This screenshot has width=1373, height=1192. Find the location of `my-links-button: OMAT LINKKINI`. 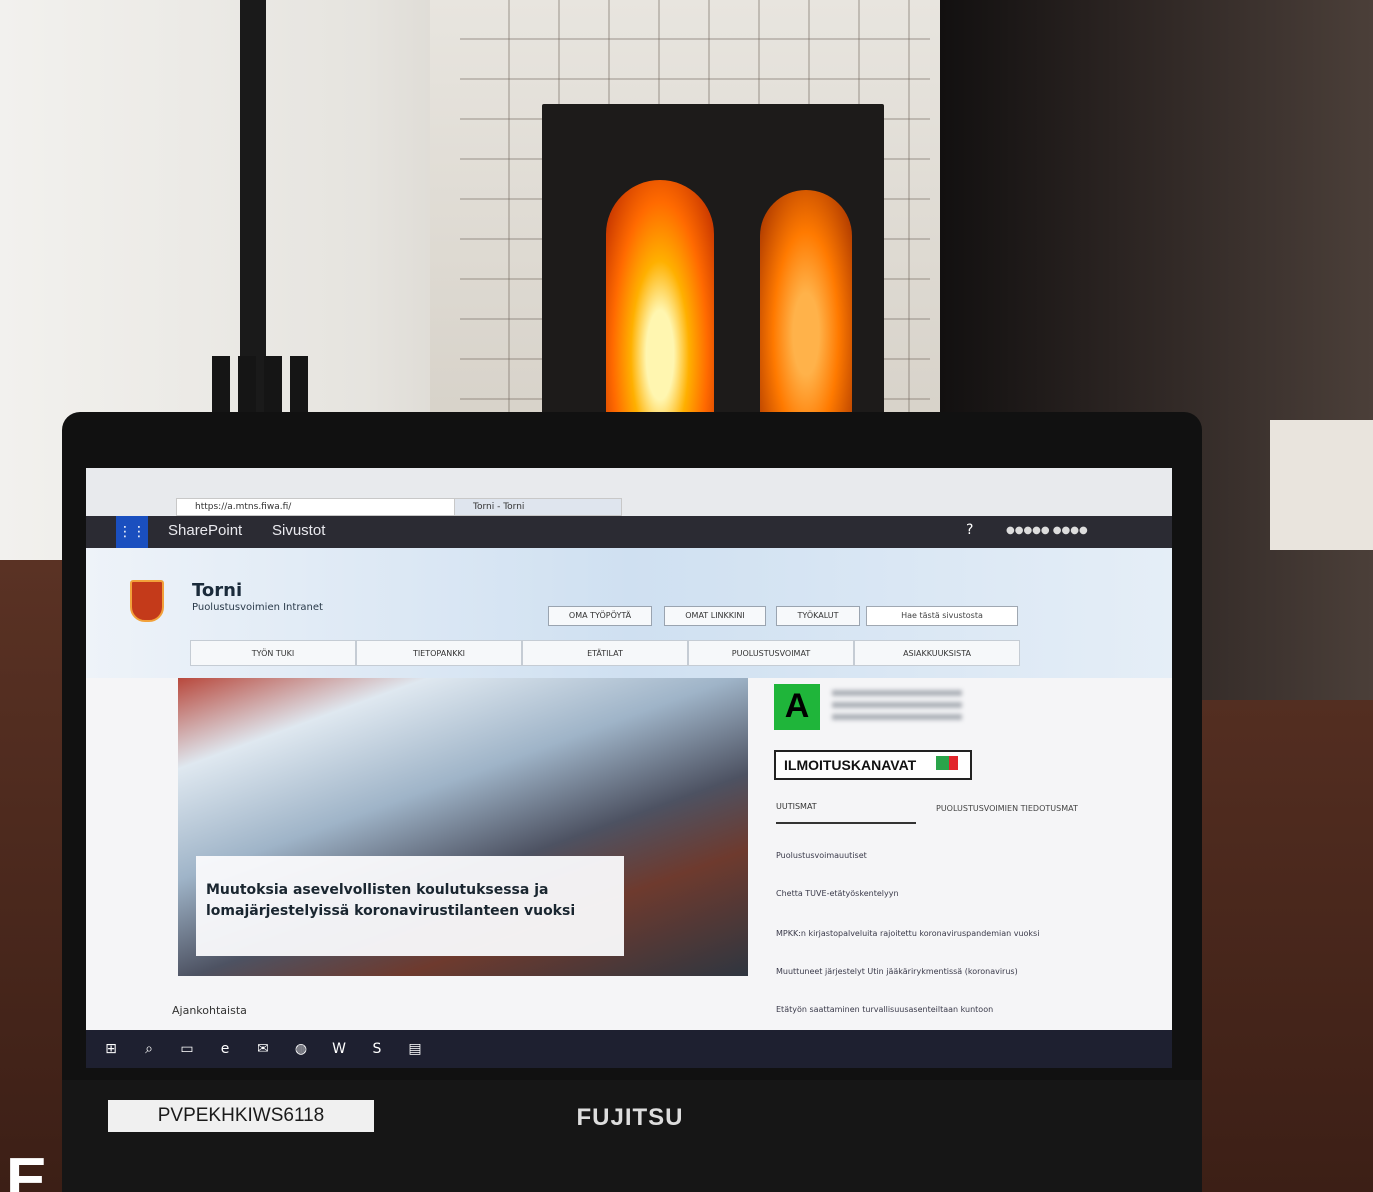

my-links-button: OMAT LINKKINI is located at coordinates (715, 616).